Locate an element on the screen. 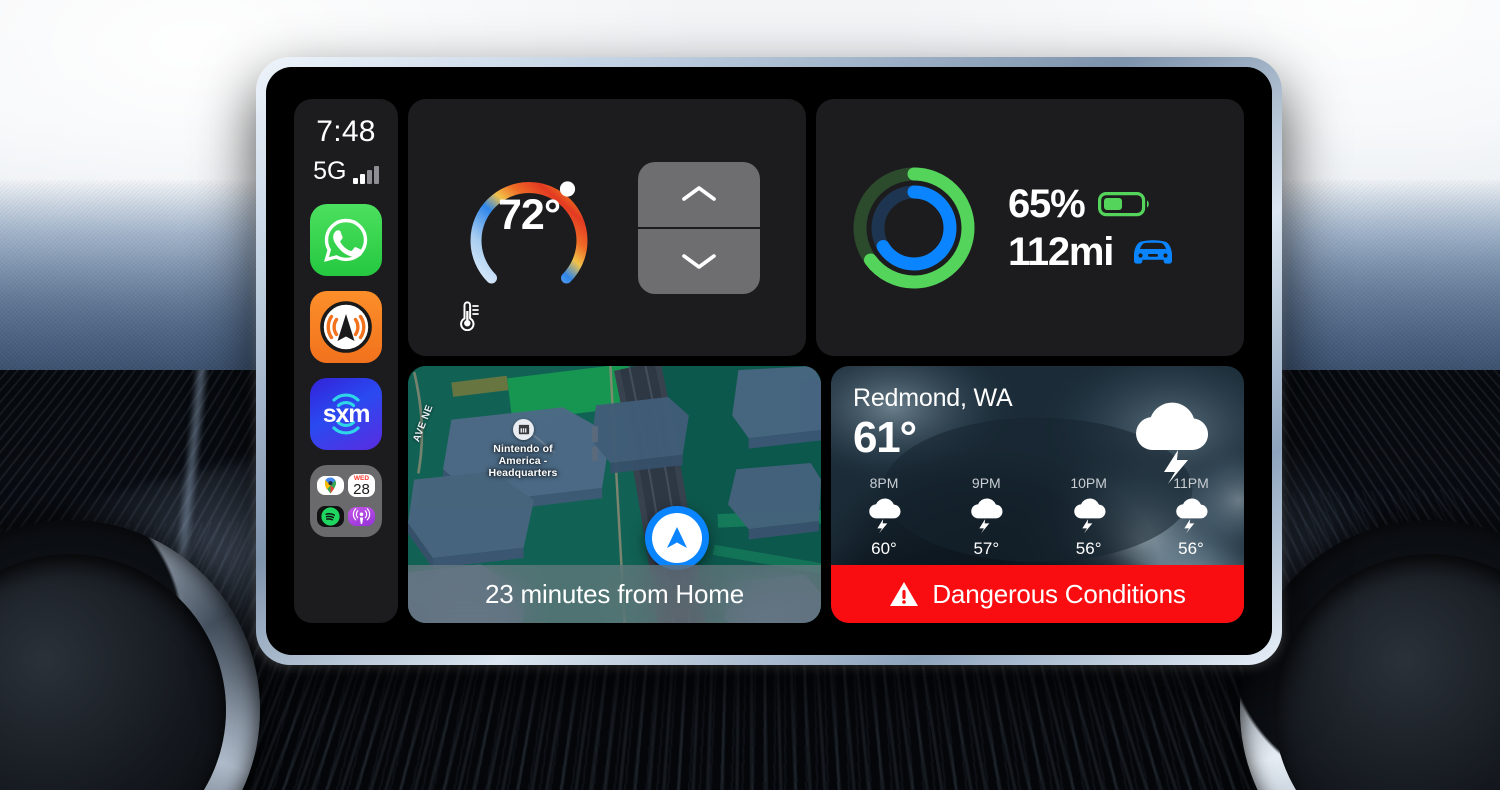 The width and height of the screenshot is (1500, 790). map-location-puck is located at coordinates (677, 538).